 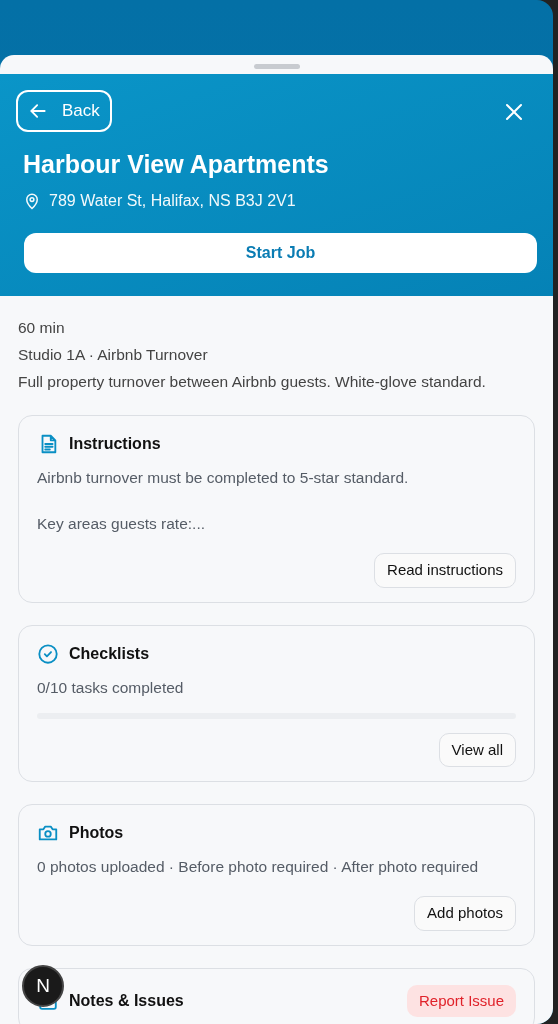 What do you see at coordinates (280, 253) in the screenshot?
I see `start-job-button: Start Job` at bounding box center [280, 253].